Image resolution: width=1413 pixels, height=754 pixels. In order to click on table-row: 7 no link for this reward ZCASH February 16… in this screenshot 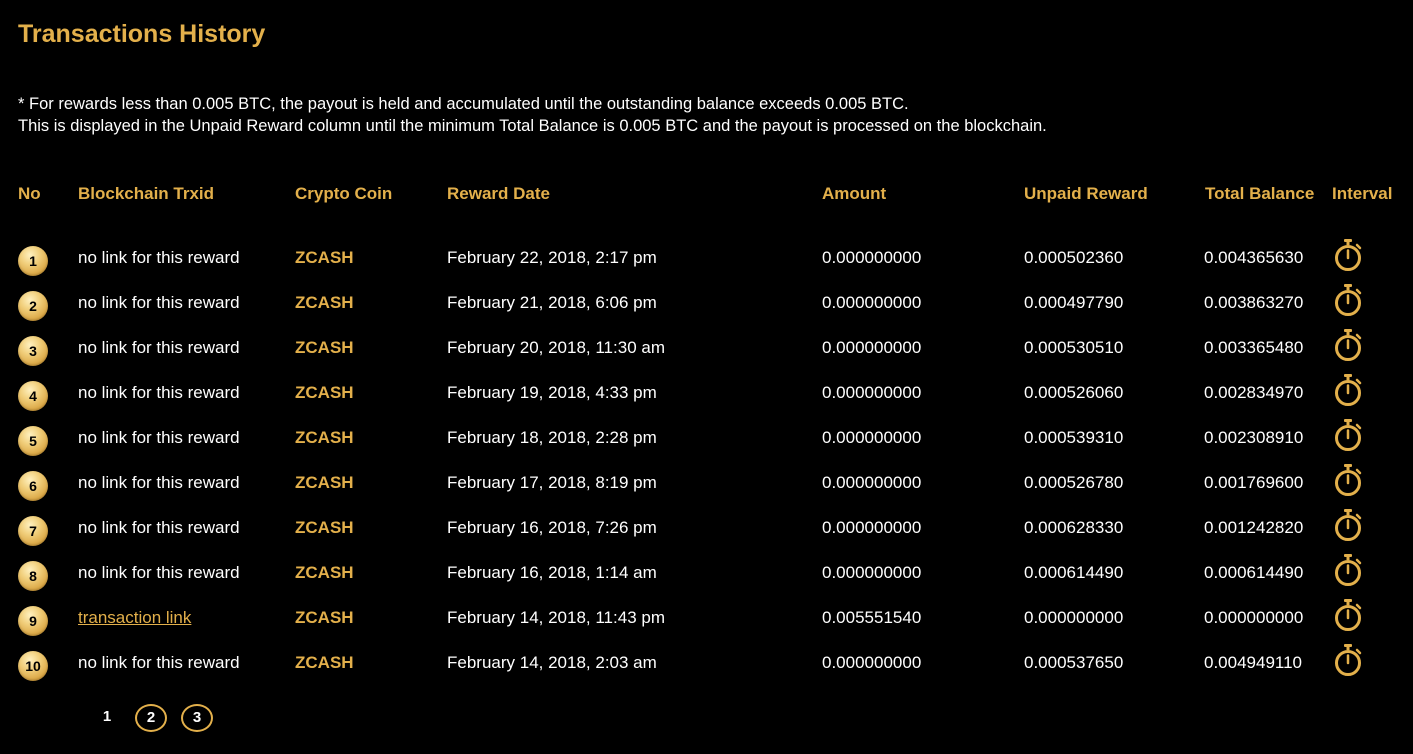, I will do `click(706, 526)`.